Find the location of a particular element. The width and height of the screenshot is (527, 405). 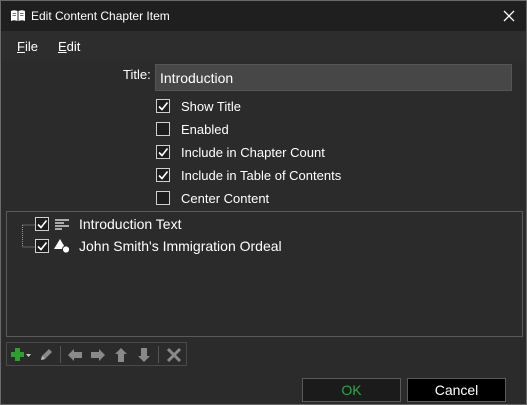

move-down-button is located at coordinates (144, 354).